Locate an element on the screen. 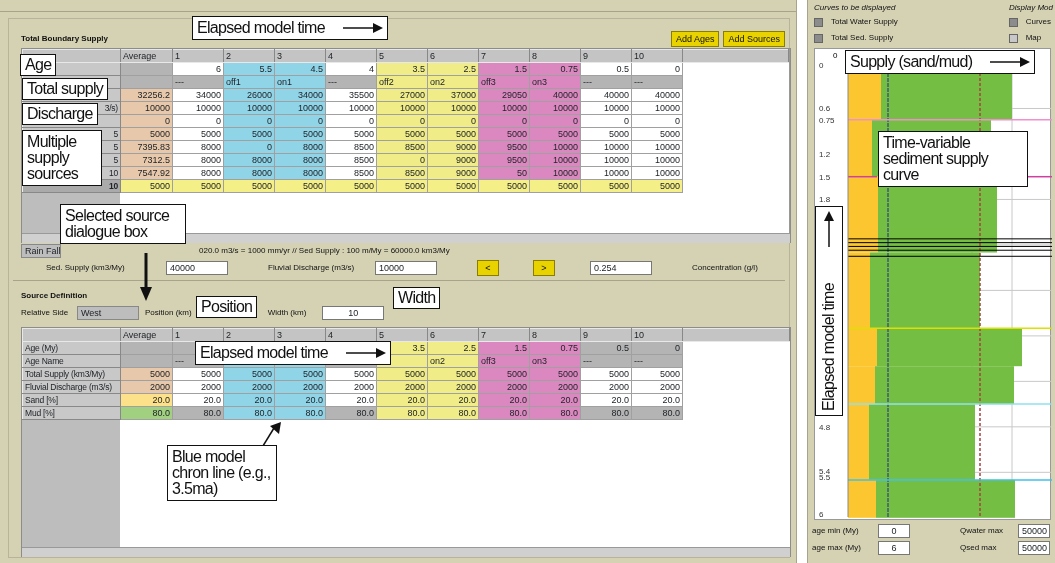 The width and height of the screenshot is (1055, 563). field-label: Position (km) is located at coordinates (168, 312).